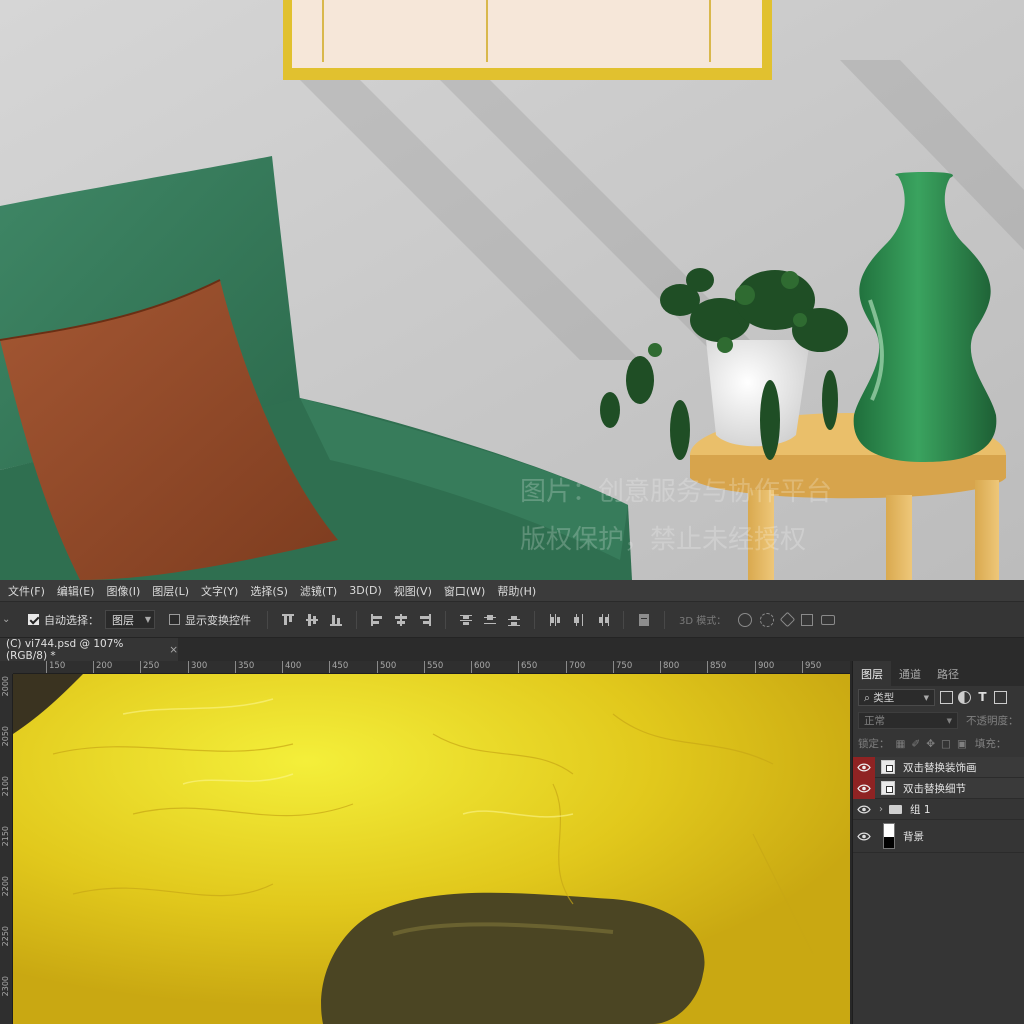  Describe the element at coordinates (219, 591) in the screenshot. I see `menu-type: 文字(Y)` at that location.